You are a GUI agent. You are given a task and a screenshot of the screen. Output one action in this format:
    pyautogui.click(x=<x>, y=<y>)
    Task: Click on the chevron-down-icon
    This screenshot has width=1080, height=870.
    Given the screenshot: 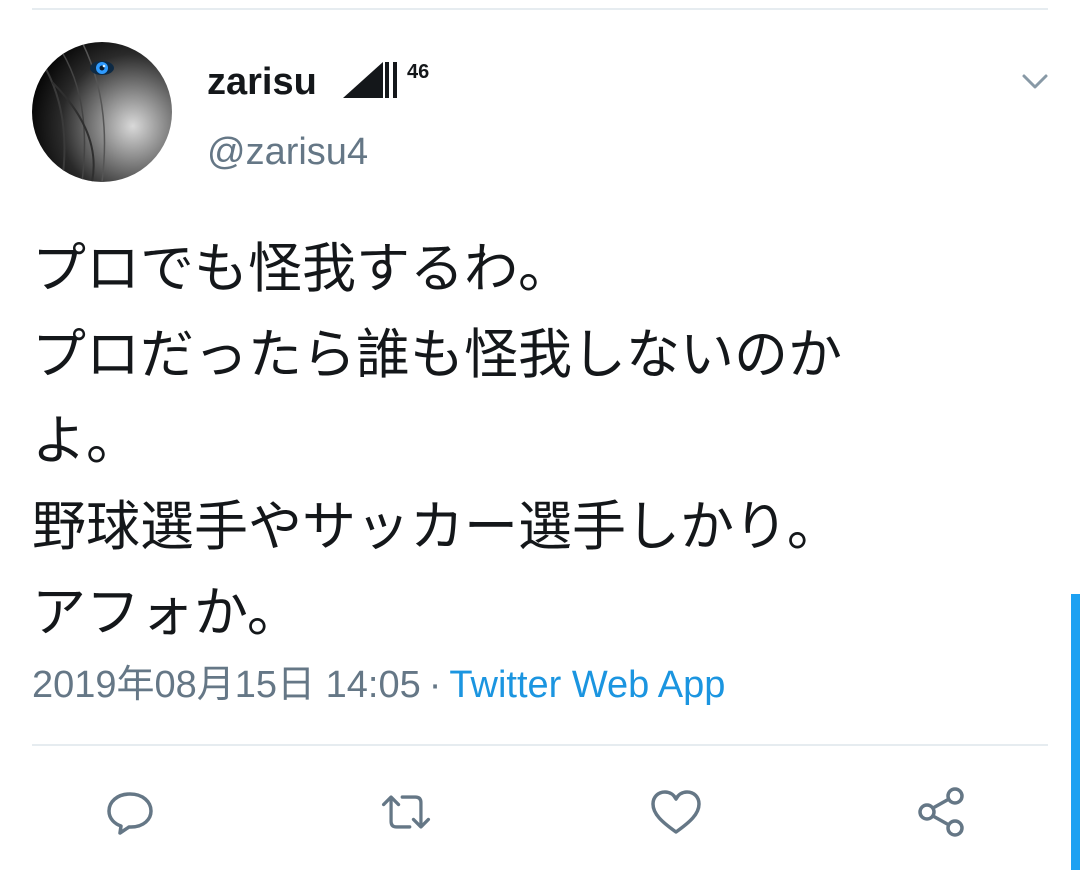 What is the action you would take?
    pyautogui.click(x=1035, y=81)
    